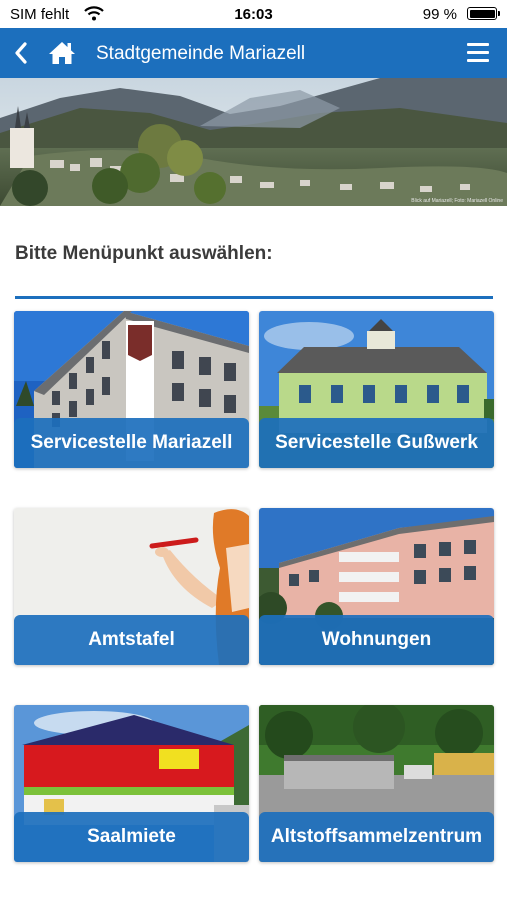 The height and width of the screenshot is (900, 507). Describe the element at coordinates (376, 837) in the screenshot. I see `tile-label: Altstoffsammelzentrum` at that location.